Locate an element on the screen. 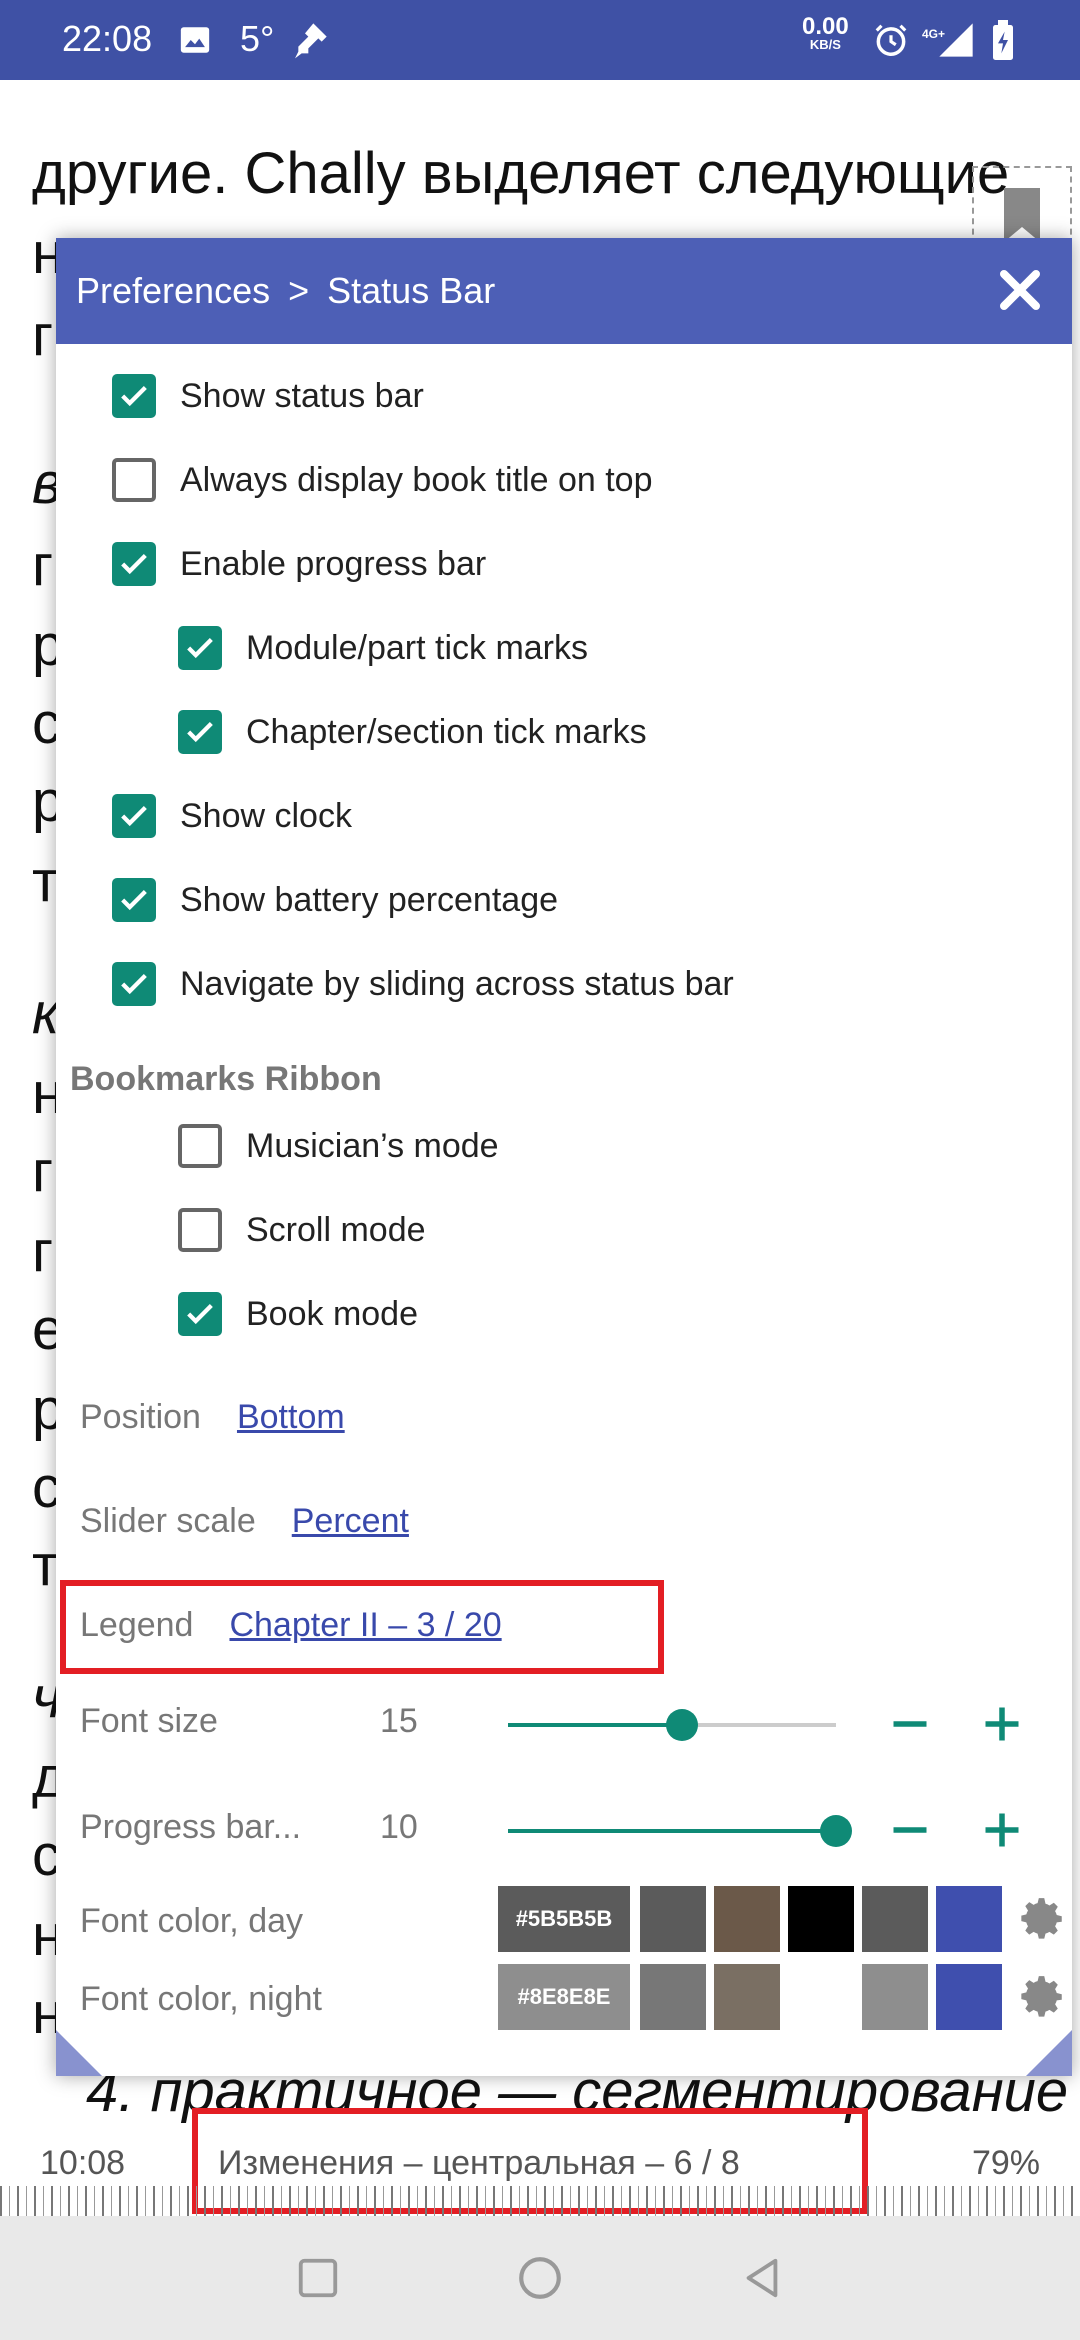 This screenshot has width=1080, height=2340. back-icon is located at coordinates (762, 2278).